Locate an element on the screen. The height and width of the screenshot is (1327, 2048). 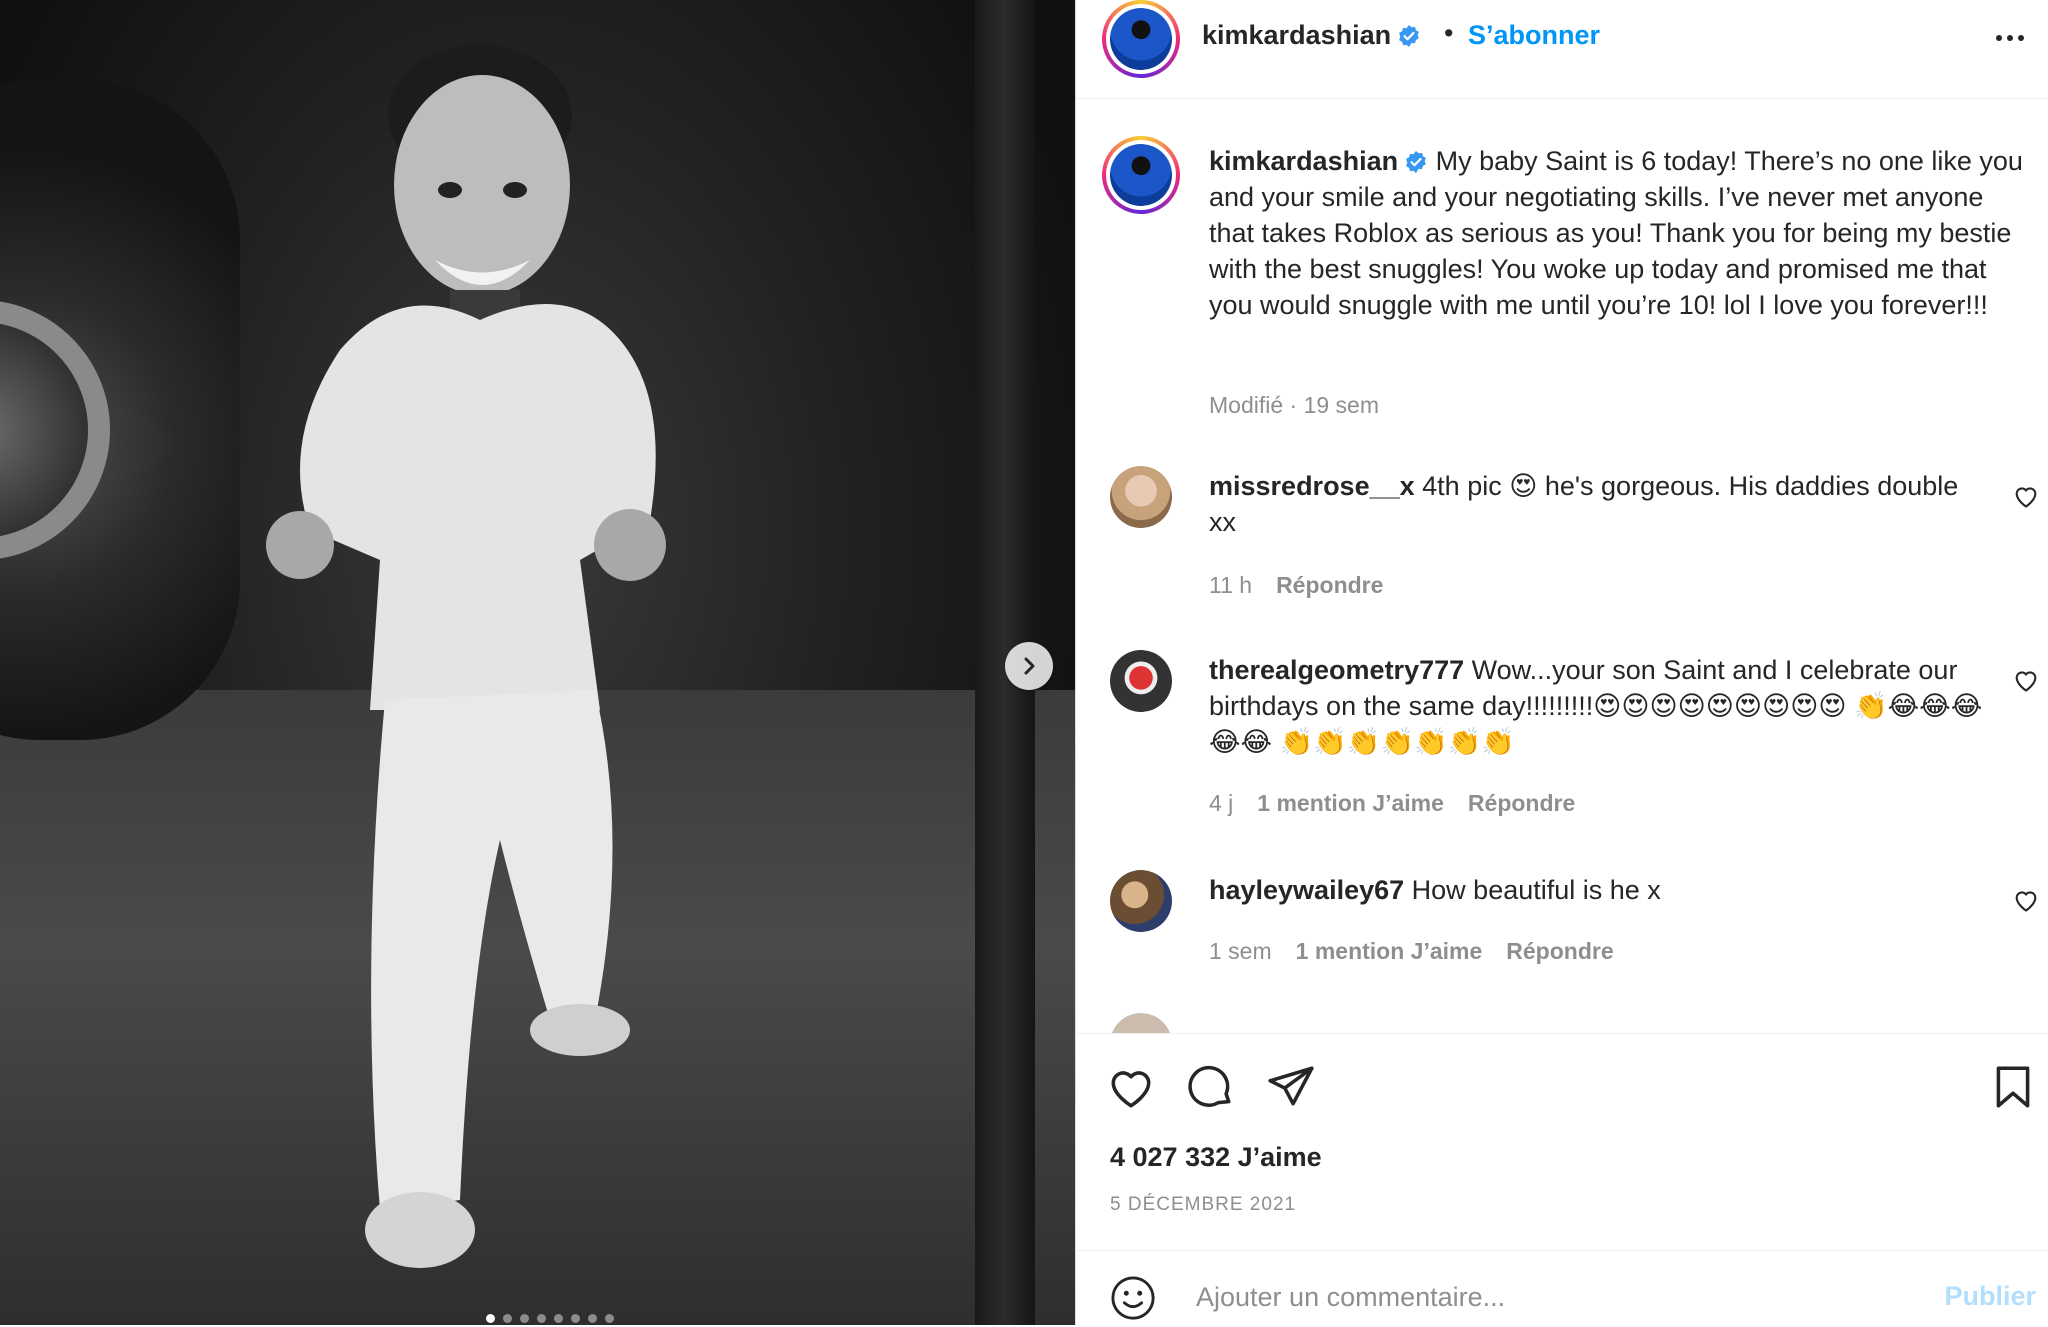
post-date: 5 DÉCEMBRE 2021 is located at coordinates (1203, 1204).